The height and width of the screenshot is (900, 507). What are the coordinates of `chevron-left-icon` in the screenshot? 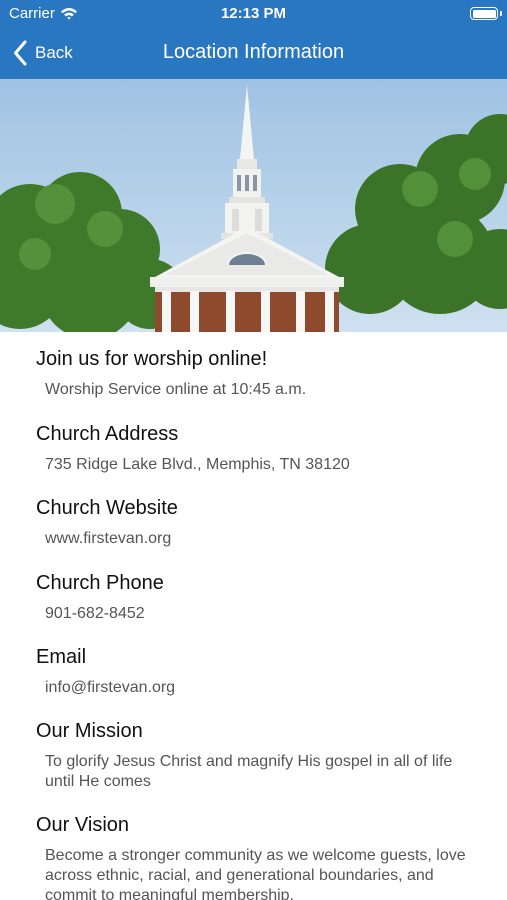 It's located at (20, 53).